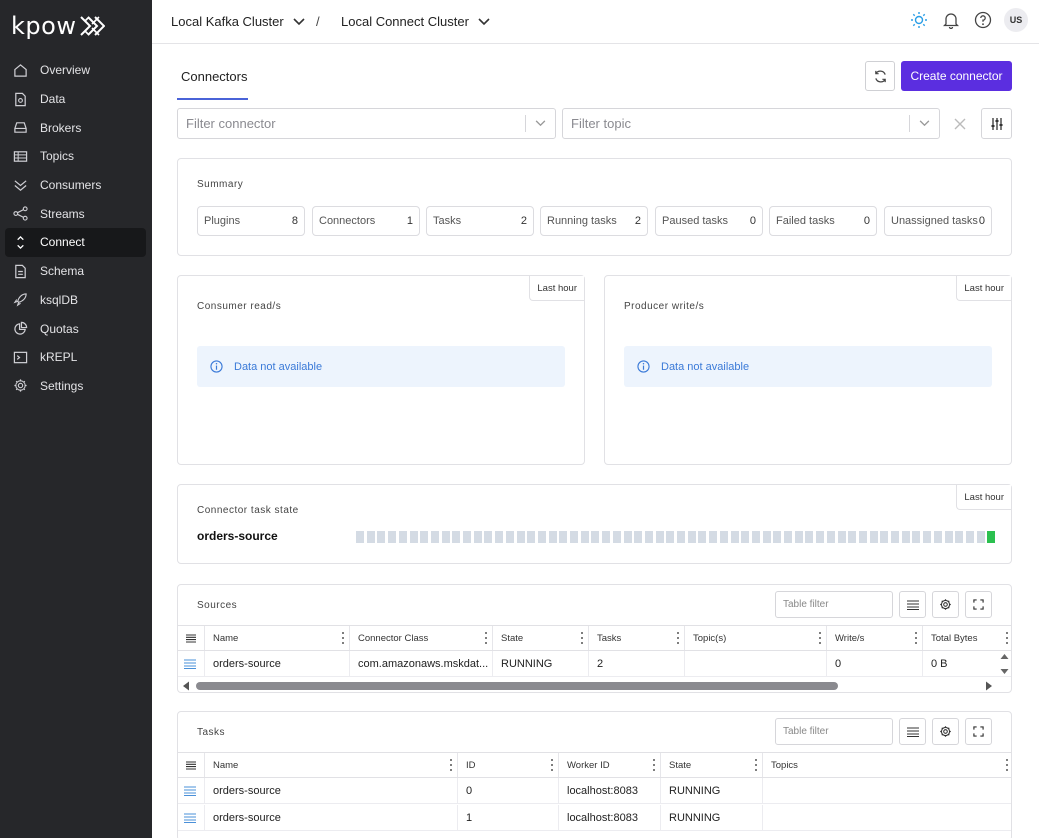 The image size is (1039, 838). I want to click on column-header-tasks: Tasks, so click(636, 638).